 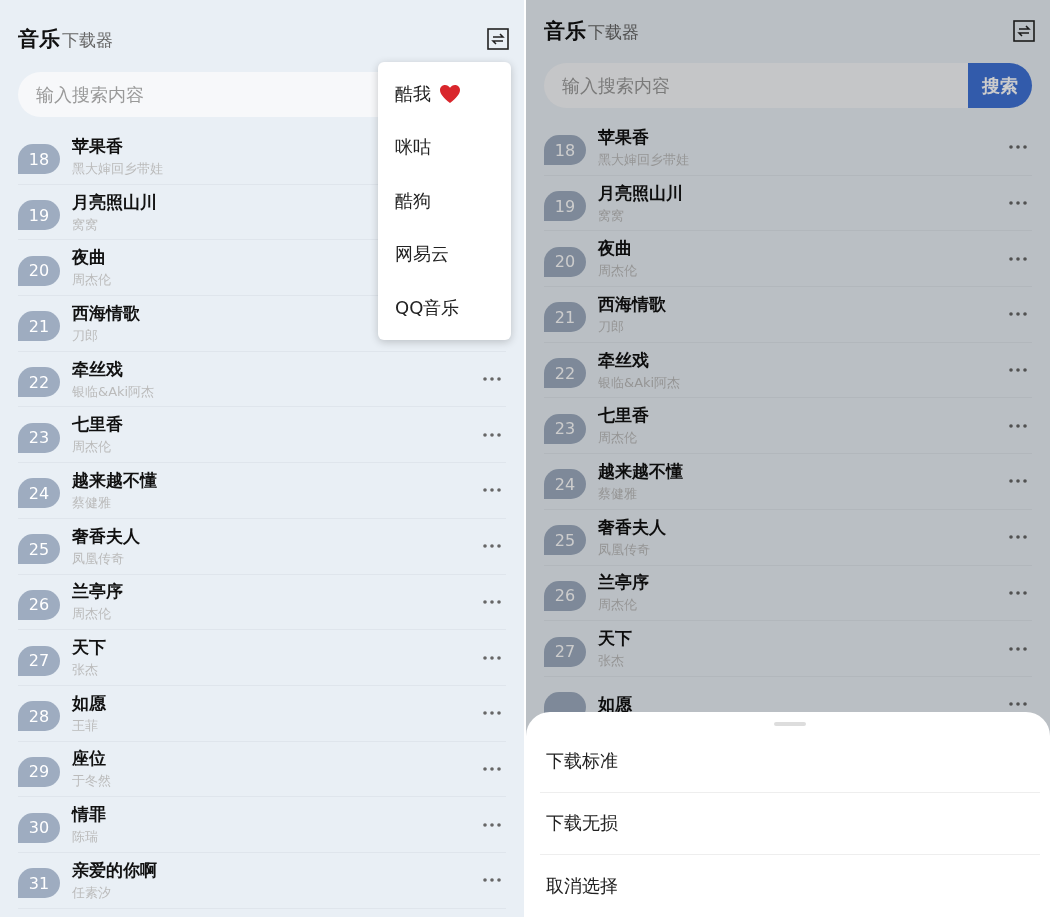 What do you see at coordinates (790, 886) in the screenshot?
I see `sheet-option: 取消选择` at bounding box center [790, 886].